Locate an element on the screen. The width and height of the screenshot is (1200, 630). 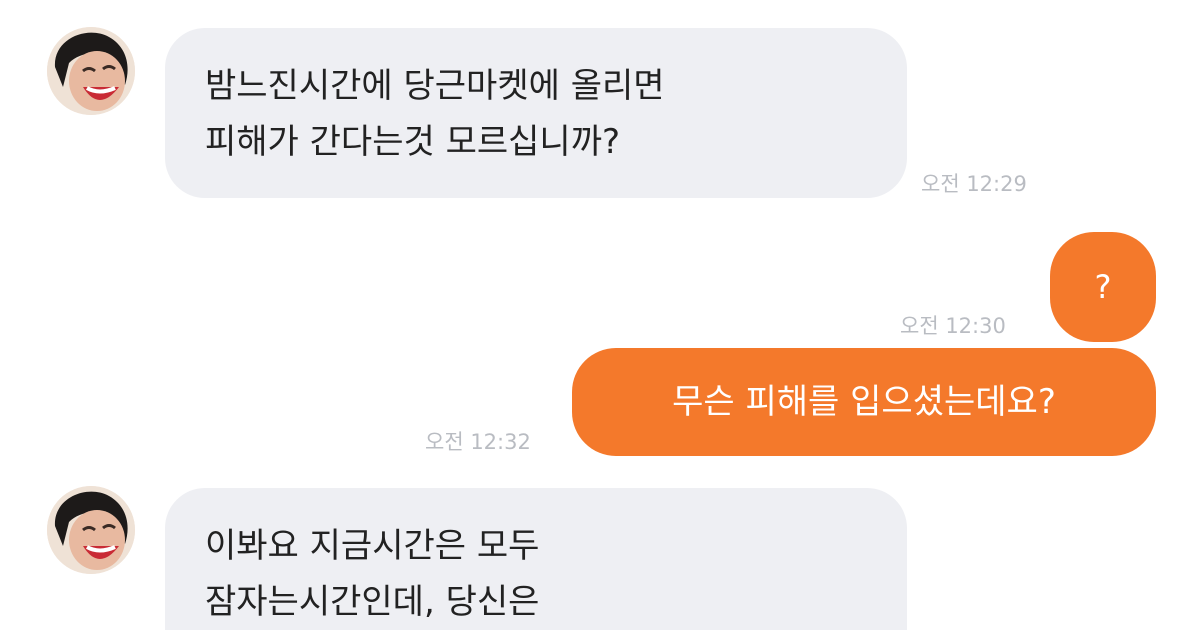
message-text-line: 밤느진시간에 당근마켓에 올리면 is located at coordinates (435, 86).